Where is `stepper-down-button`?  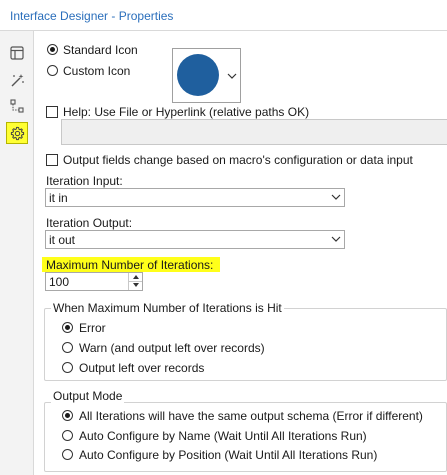 stepper-down-button is located at coordinates (135, 285).